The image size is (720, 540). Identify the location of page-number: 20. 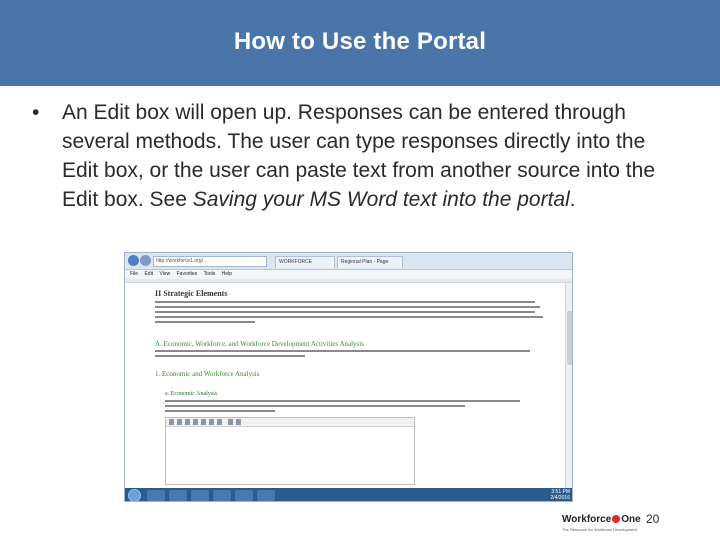
(653, 519).